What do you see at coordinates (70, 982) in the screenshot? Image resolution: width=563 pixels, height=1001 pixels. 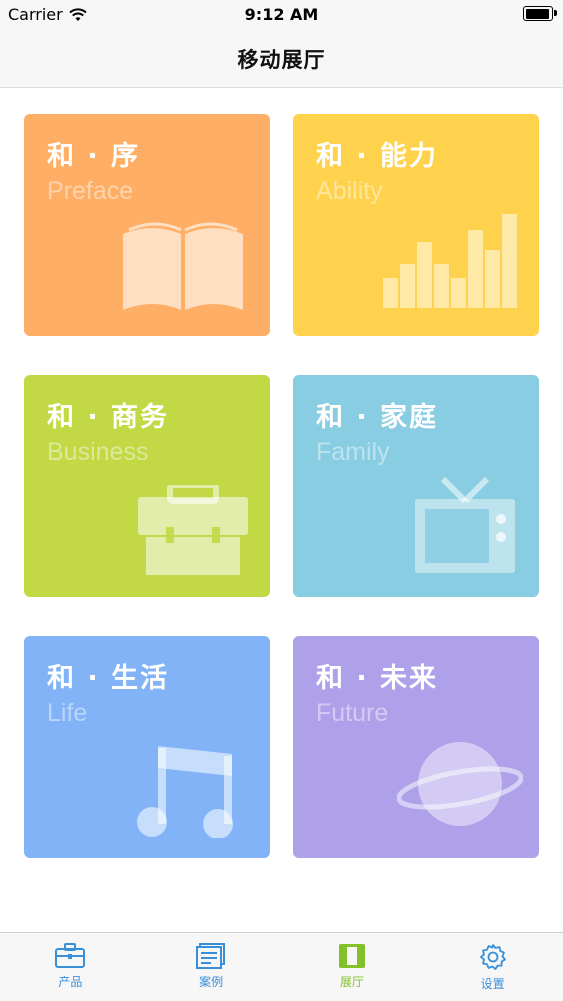 I see `tab-label: 产品` at bounding box center [70, 982].